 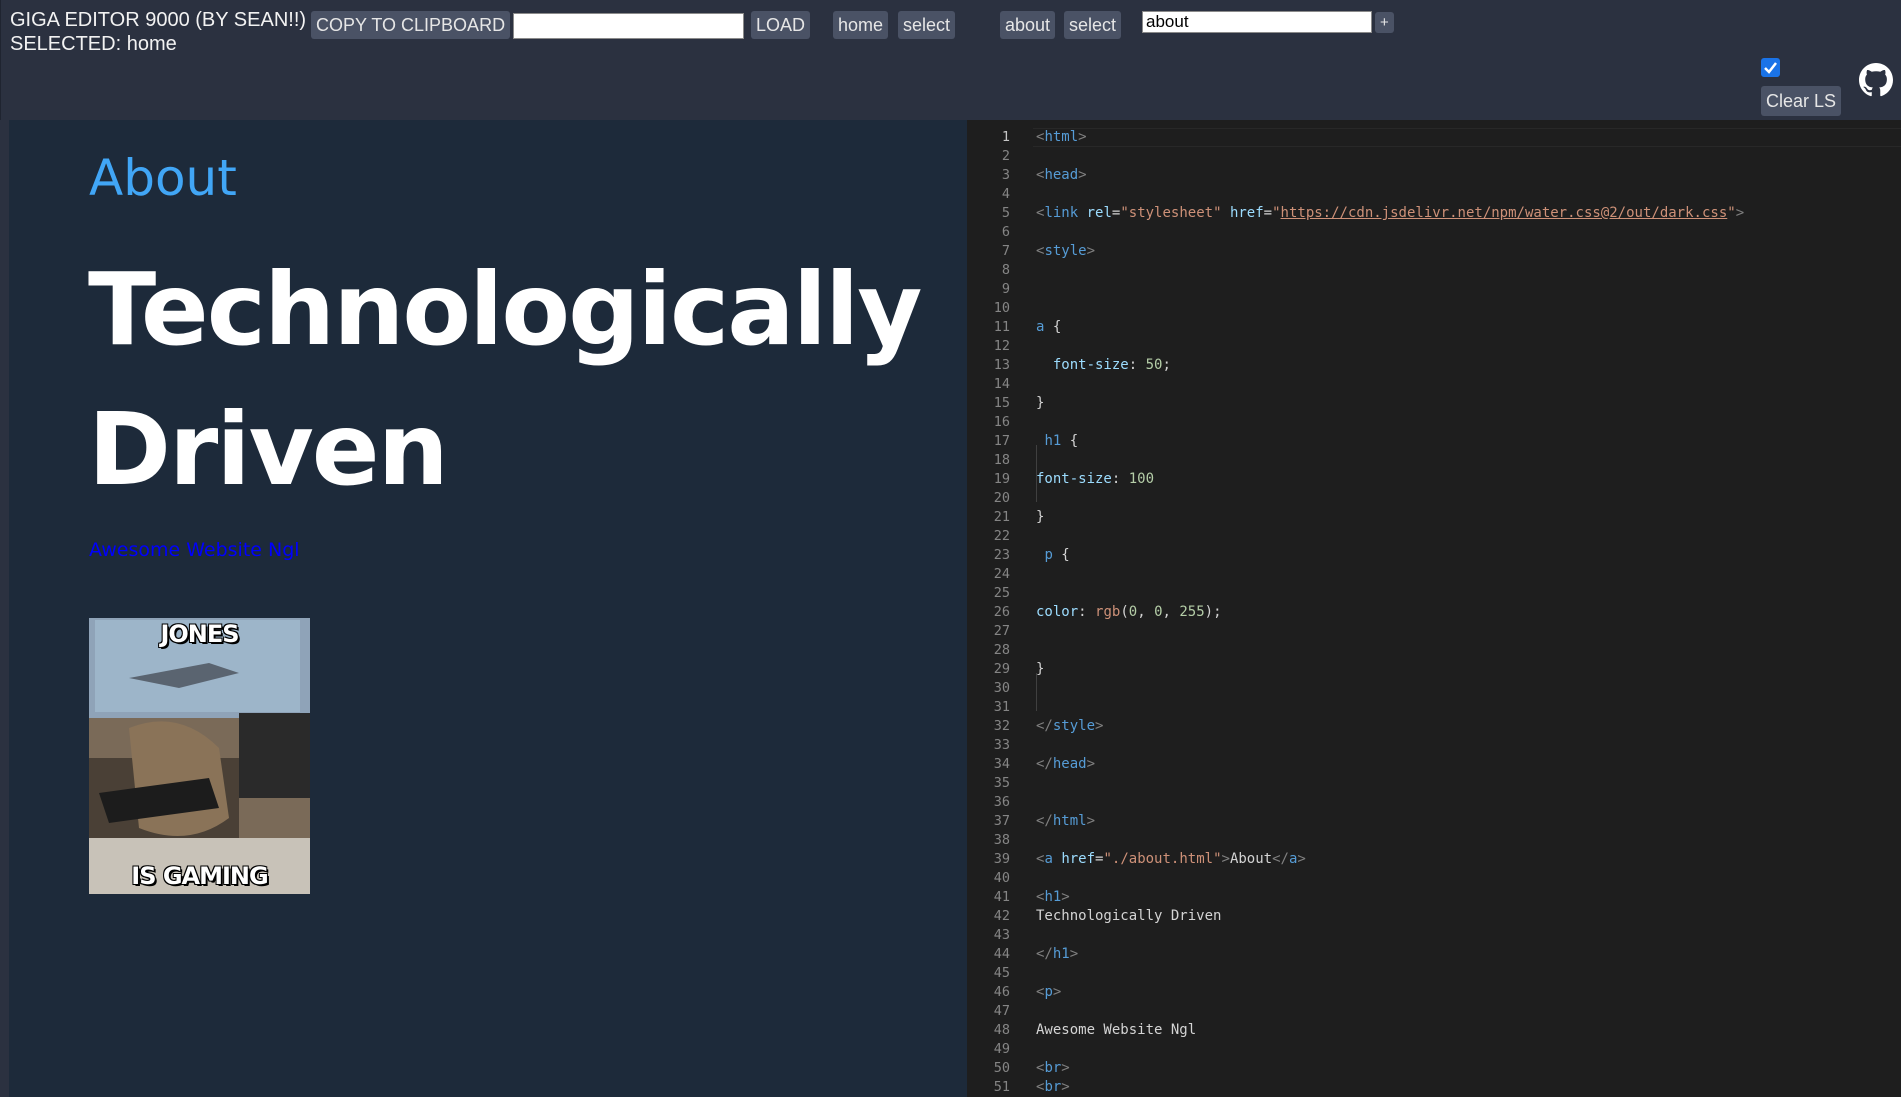 I want to click on editor-line: 45, so click(x=1434, y=973).